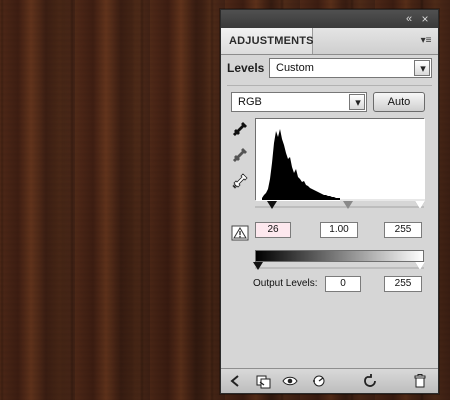 Image resolution: width=450 pixels, height=400 pixels. I want to click on channel-select: RGB ▾, so click(299, 102).